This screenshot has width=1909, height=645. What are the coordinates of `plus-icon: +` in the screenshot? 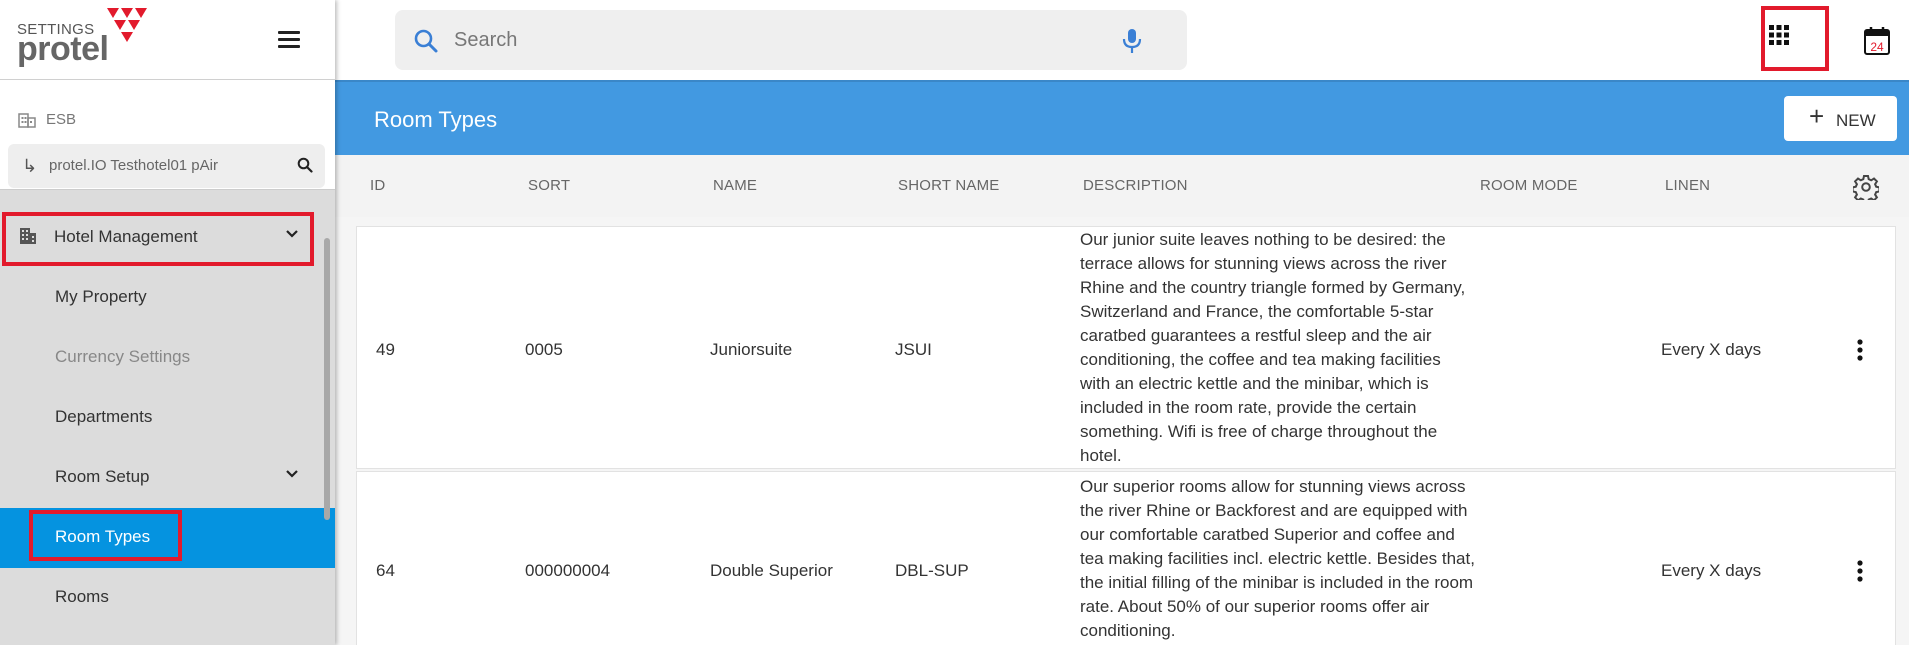 It's located at (1817, 116).